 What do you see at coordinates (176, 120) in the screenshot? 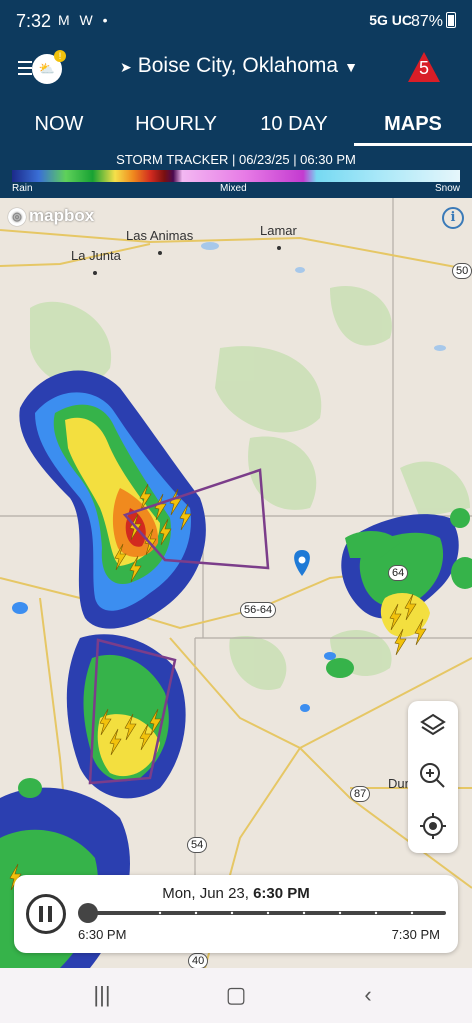
I see `tab-hourly: HOURLY` at bounding box center [176, 120].